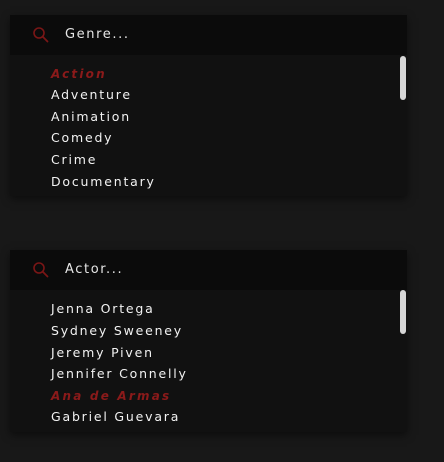 The width and height of the screenshot is (444, 462). What do you see at coordinates (103, 309) in the screenshot?
I see `actor-option-jenna-ortega: Jenna Ortega` at bounding box center [103, 309].